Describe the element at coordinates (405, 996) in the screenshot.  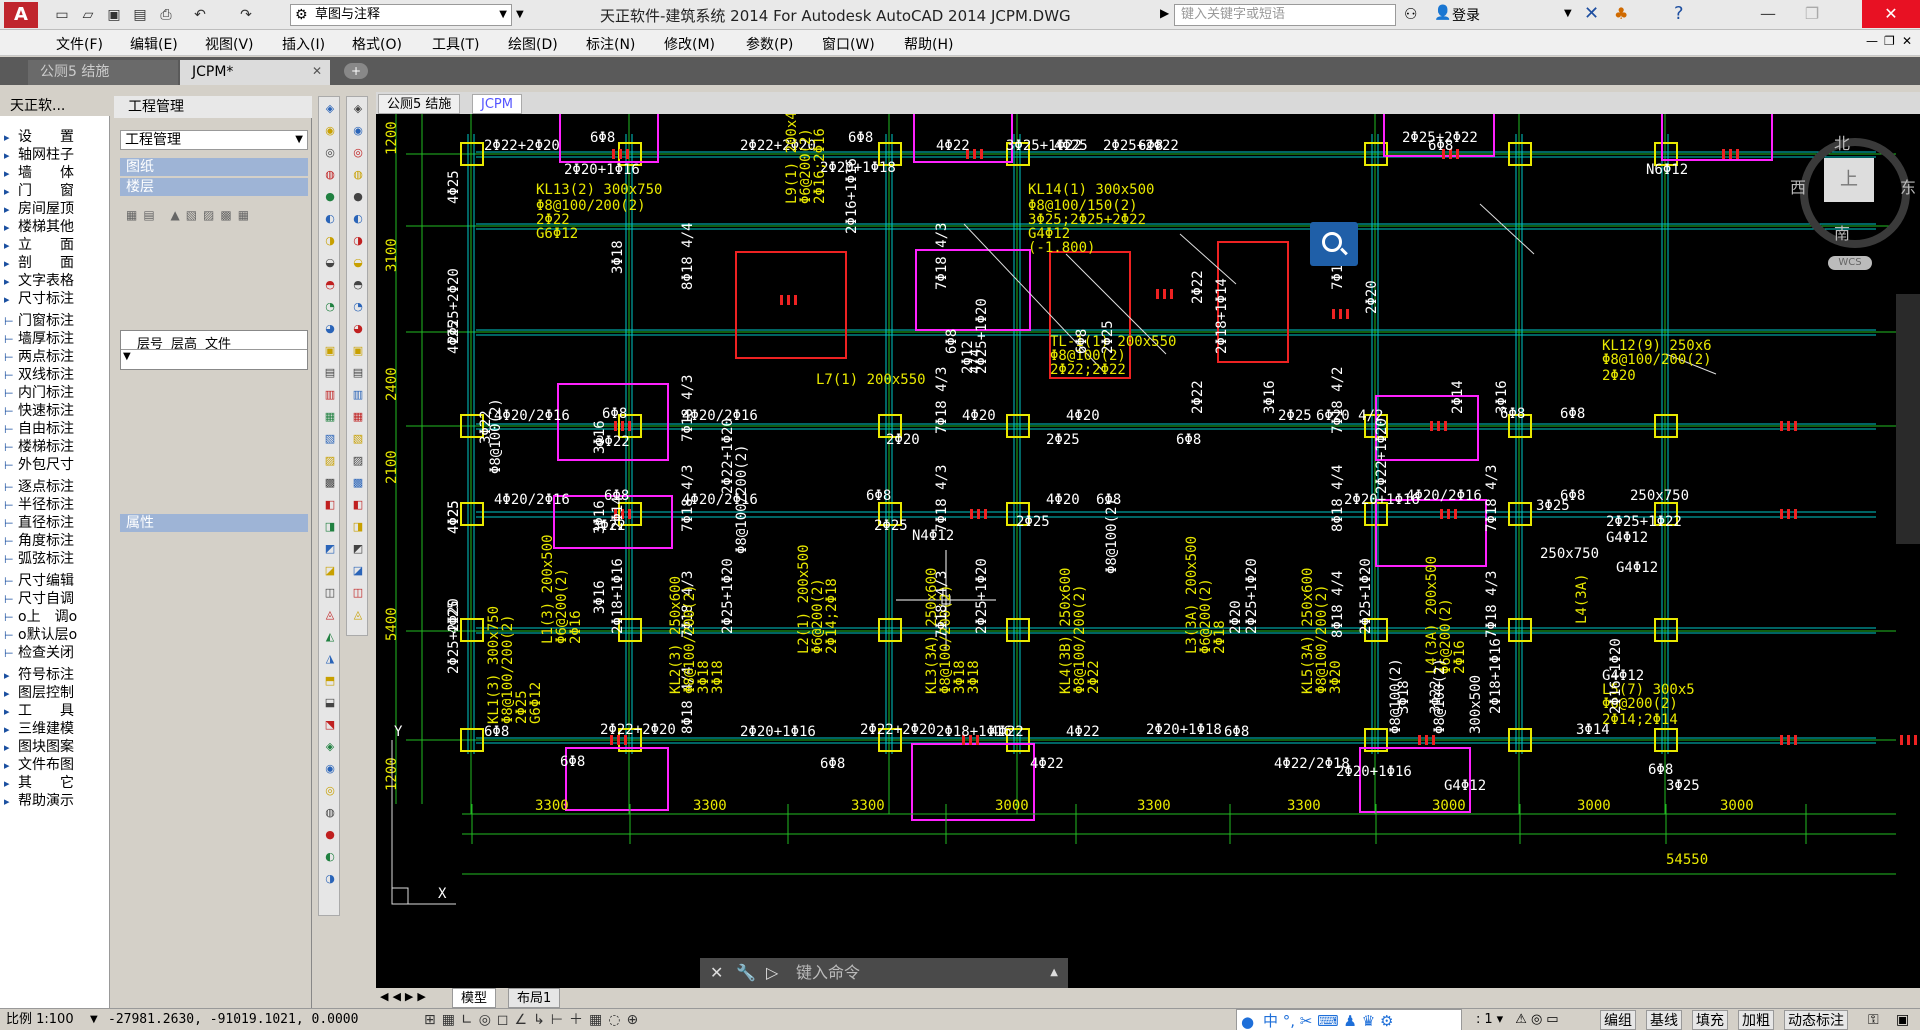
I see `tab-nav-icons: ◀◀▶▶` at that location.